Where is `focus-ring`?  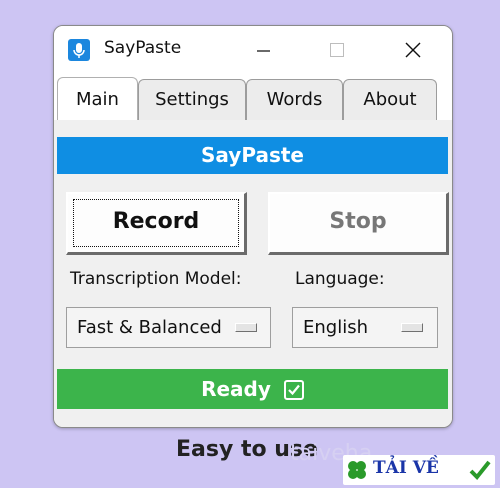 focus-ring is located at coordinates (156, 223).